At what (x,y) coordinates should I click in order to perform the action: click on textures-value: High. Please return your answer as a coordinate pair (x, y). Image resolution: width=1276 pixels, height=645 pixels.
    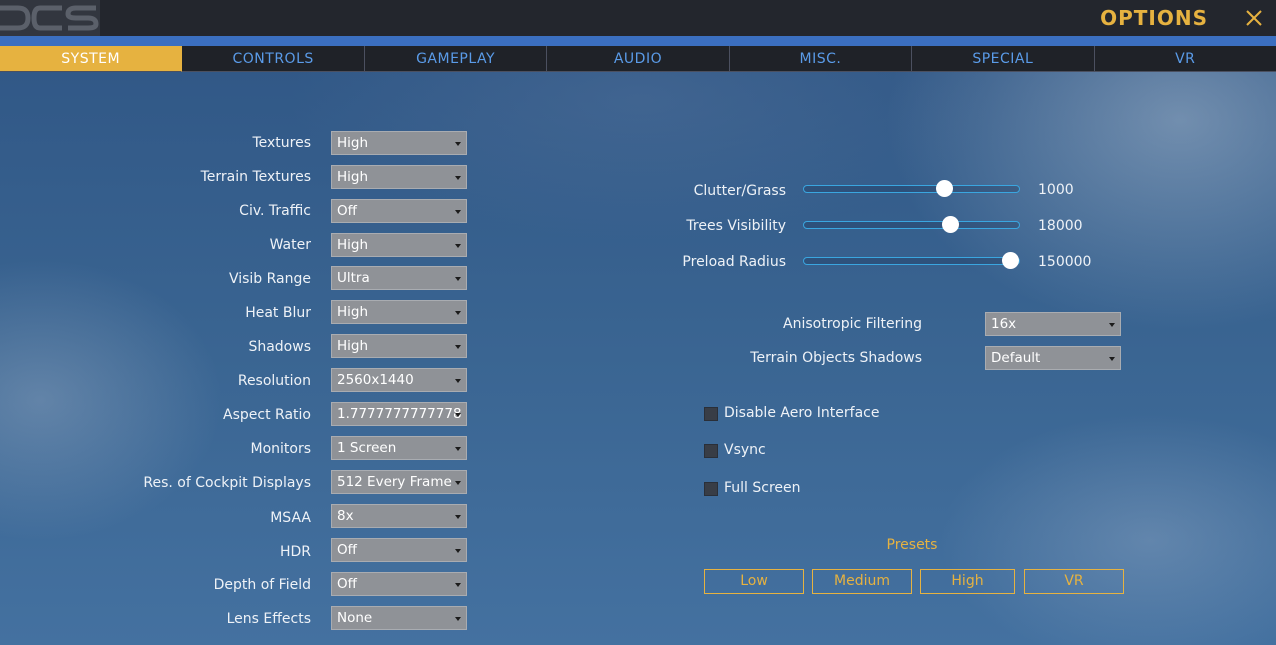
    Looking at the image, I should click on (353, 143).